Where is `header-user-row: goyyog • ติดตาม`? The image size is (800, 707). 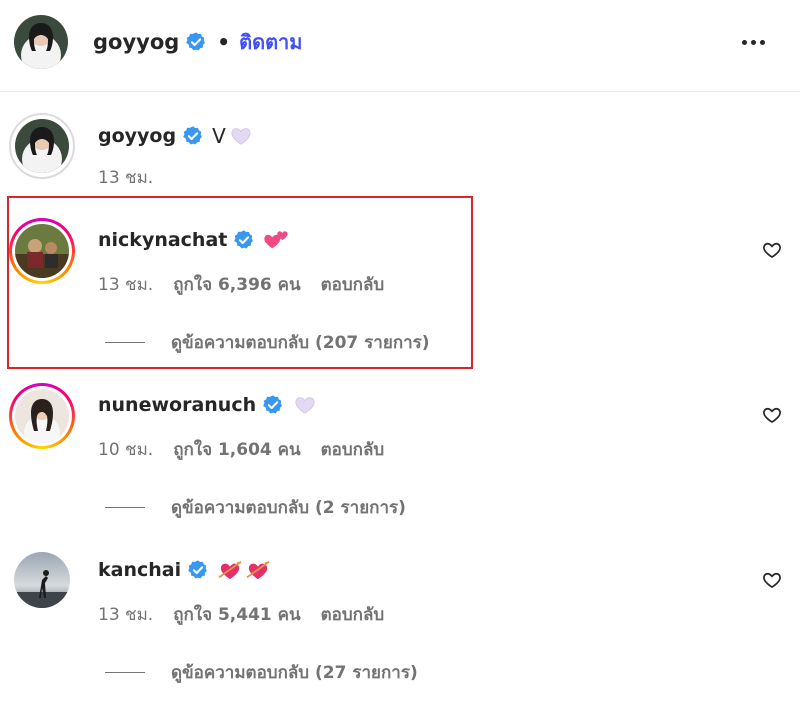
header-user-row: goyyog • ติดตาม is located at coordinates (197, 42).